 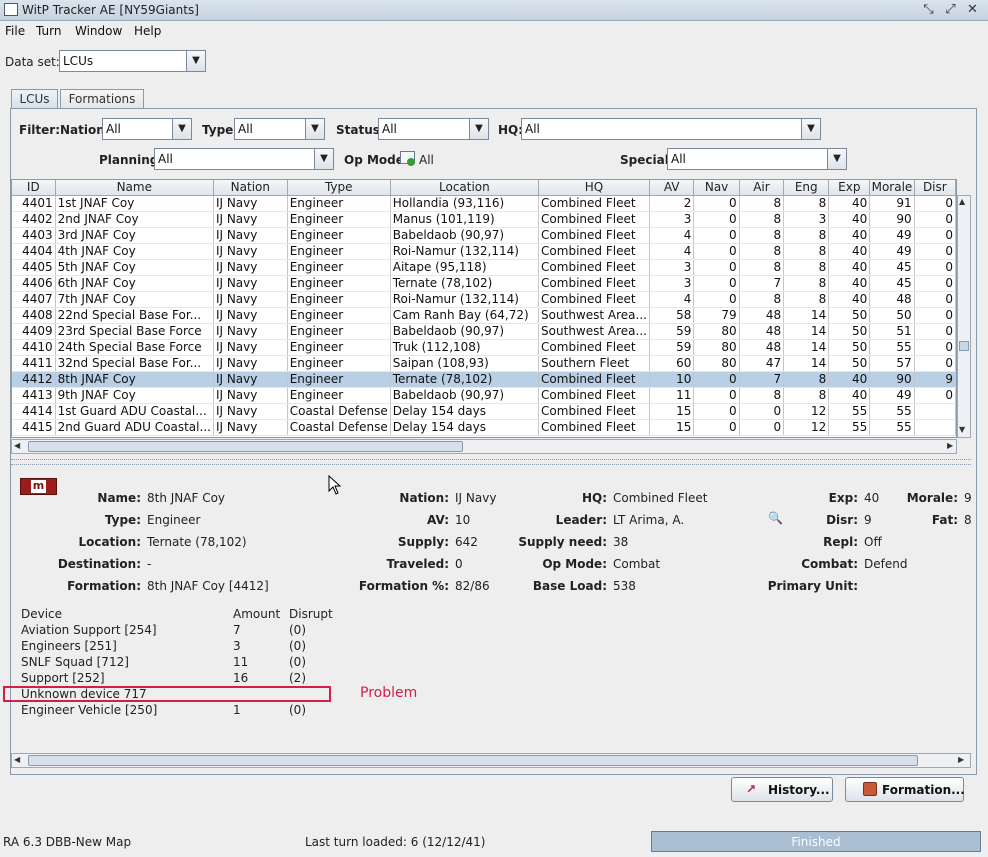 I want to click on table-cell-nav: 0, so click(x=716, y=299).